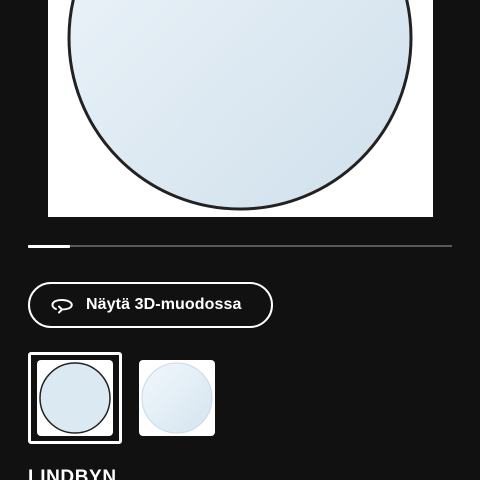 The width and height of the screenshot is (480, 480). Describe the element at coordinates (164, 304) in the screenshot. I see `view-in-3d-label: Näytä 3D-muodossa` at that location.